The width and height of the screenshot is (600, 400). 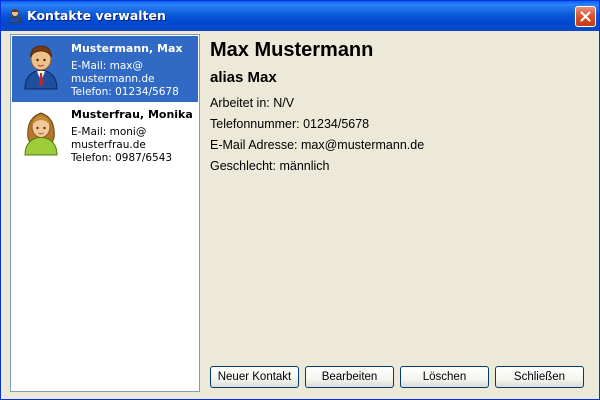 What do you see at coordinates (96, 15) in the screenshot?
I see `window-title: Kontakte verwalten` at bounding box center [96, 15].